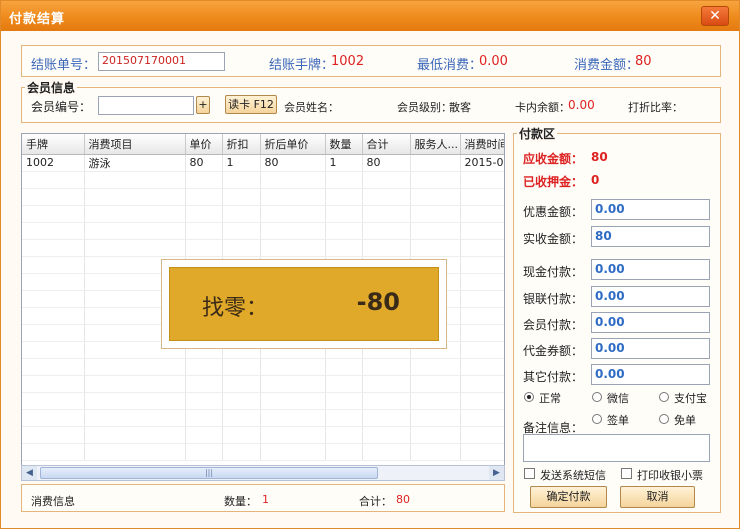 The height and width of the screenshot is (529, 740). Describe the element at coordinates (626, 473) in the screenshot. I see `print-receipt-checkbox` at that location.